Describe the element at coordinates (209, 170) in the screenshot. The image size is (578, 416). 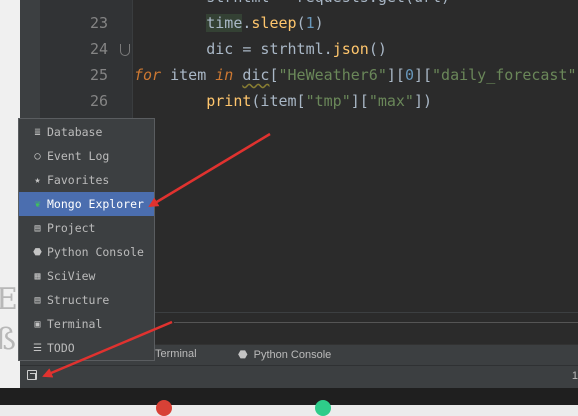
I see `arrow-to-mongo-explorer` at that location.